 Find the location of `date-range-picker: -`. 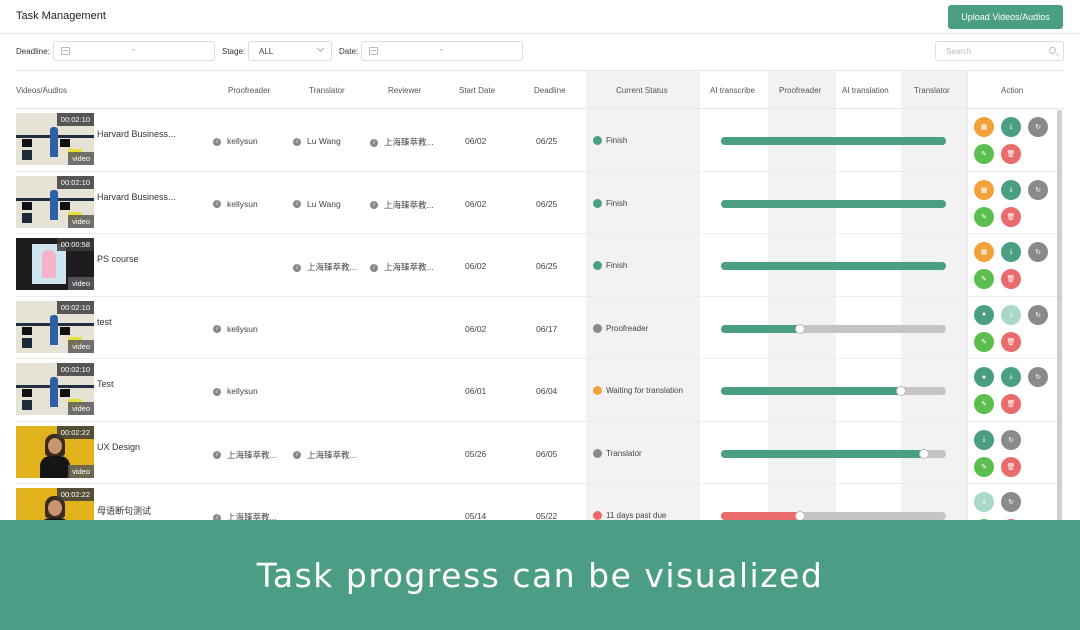

date-range-picker: - is located at coordinates (442, 51).